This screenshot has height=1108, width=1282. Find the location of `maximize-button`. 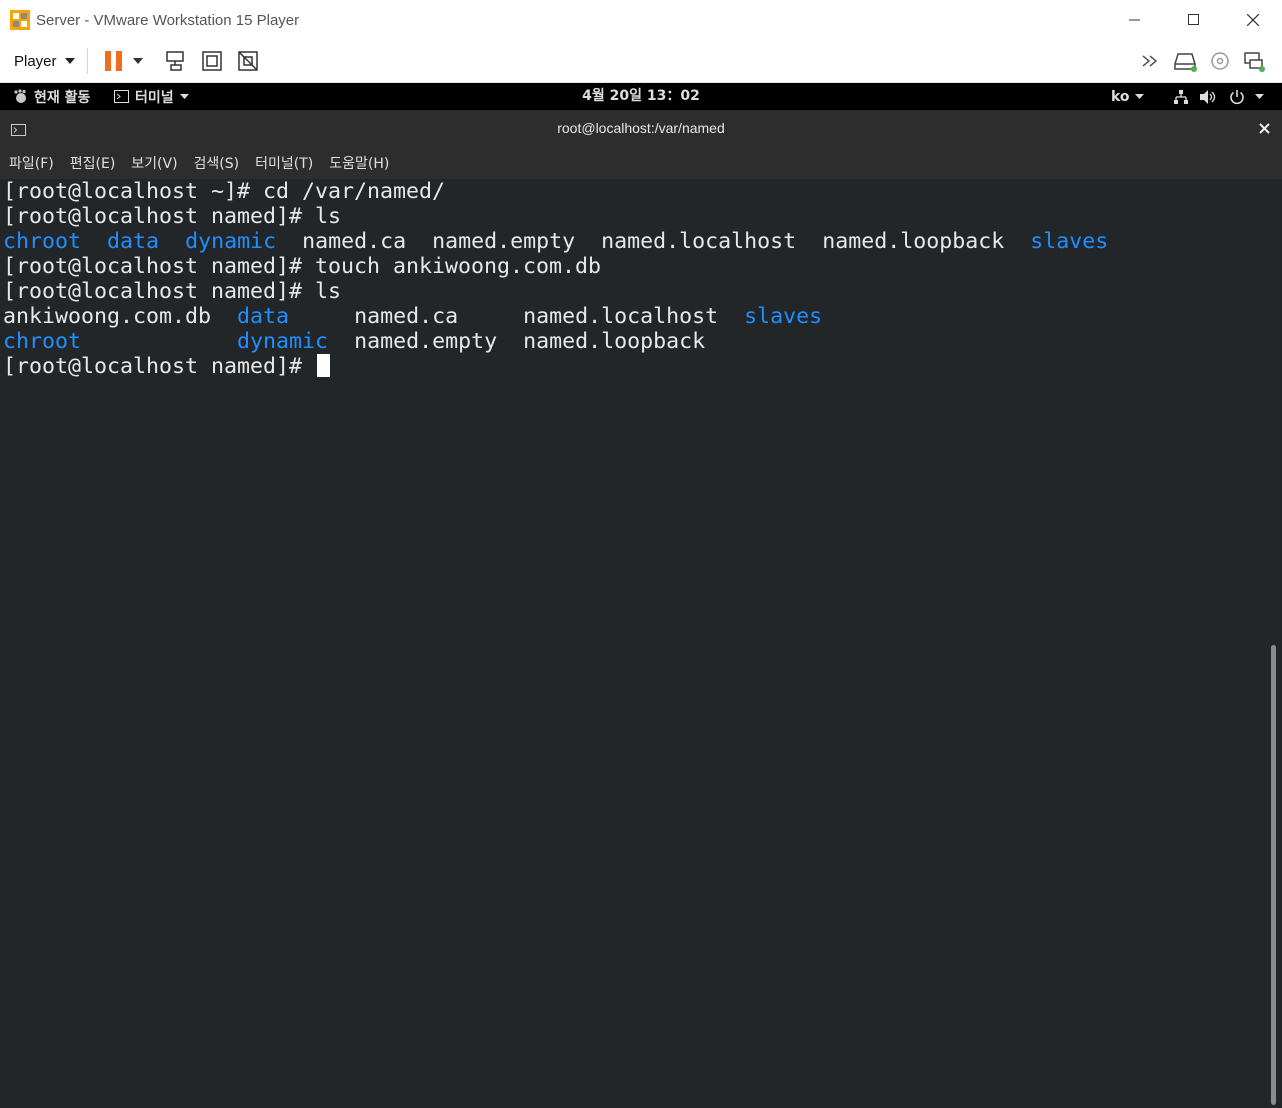

maximize-button is located at coordinates (1193, 20).